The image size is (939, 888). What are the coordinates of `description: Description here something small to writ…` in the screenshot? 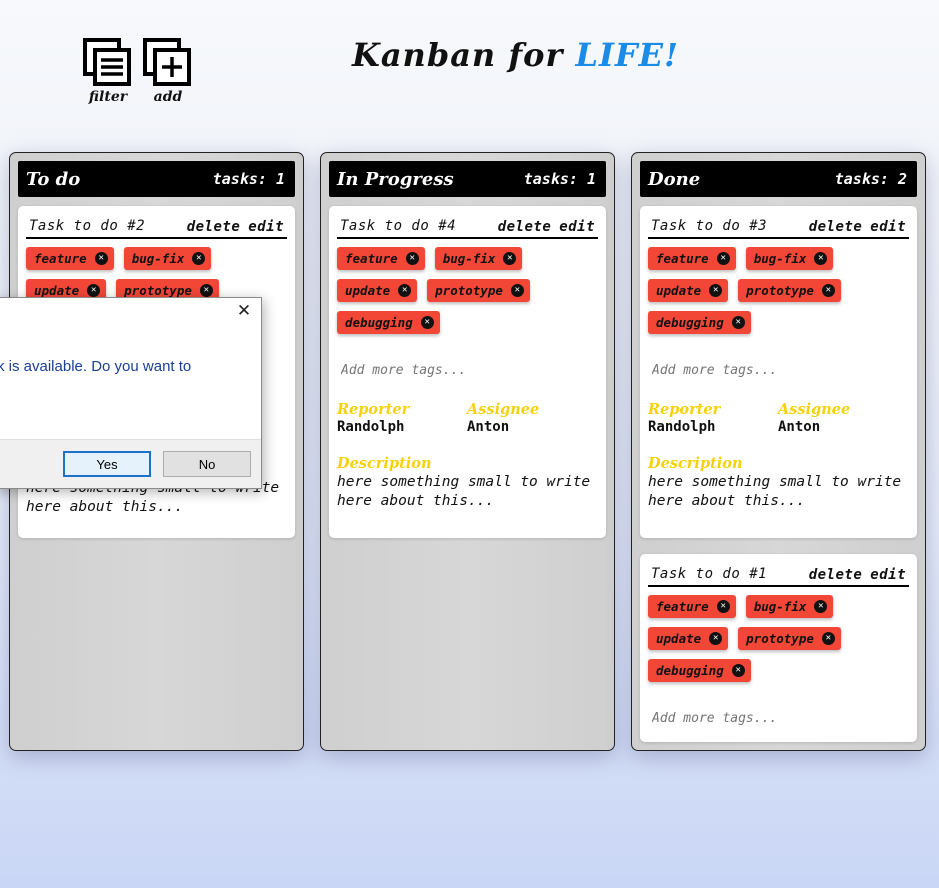 It's located at (467, 483).